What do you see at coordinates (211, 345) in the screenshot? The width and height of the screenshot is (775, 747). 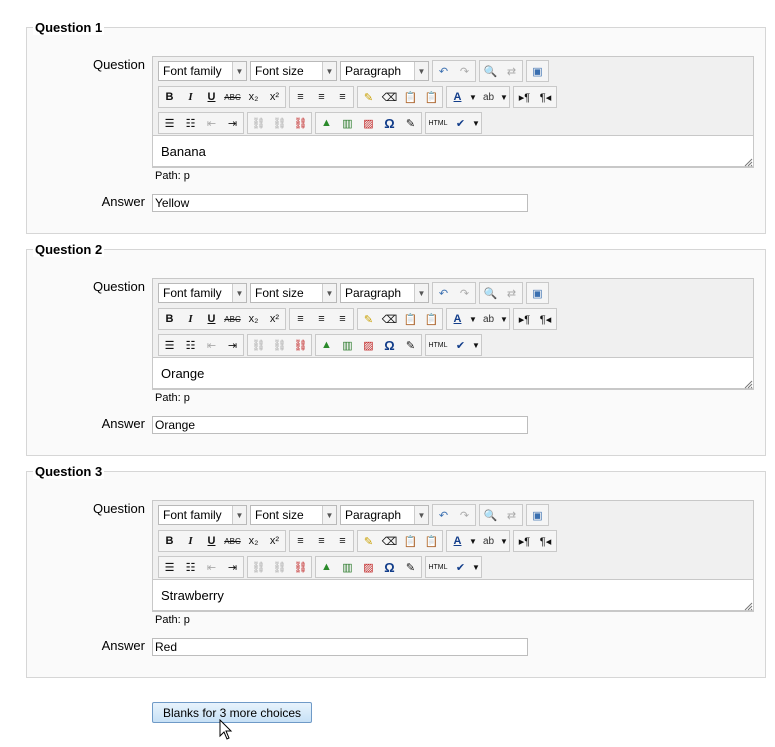 I see `outdent-icon: ⇤` at bounding box center [211, 345].